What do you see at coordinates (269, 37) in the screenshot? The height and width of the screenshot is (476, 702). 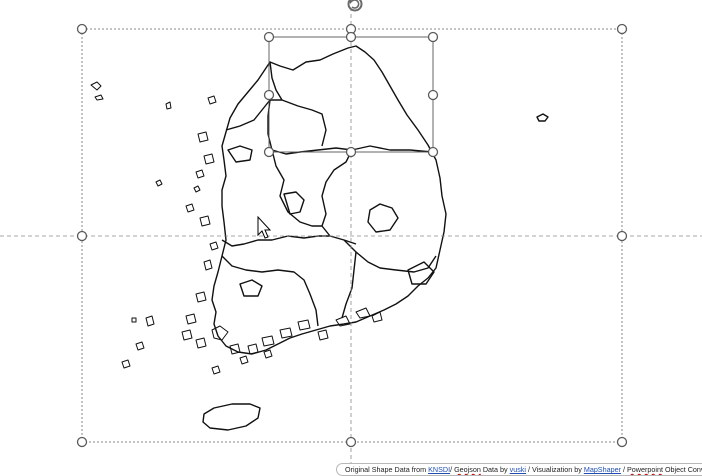 I see `inner-handle-top-left` at bounding box center [269, 37].